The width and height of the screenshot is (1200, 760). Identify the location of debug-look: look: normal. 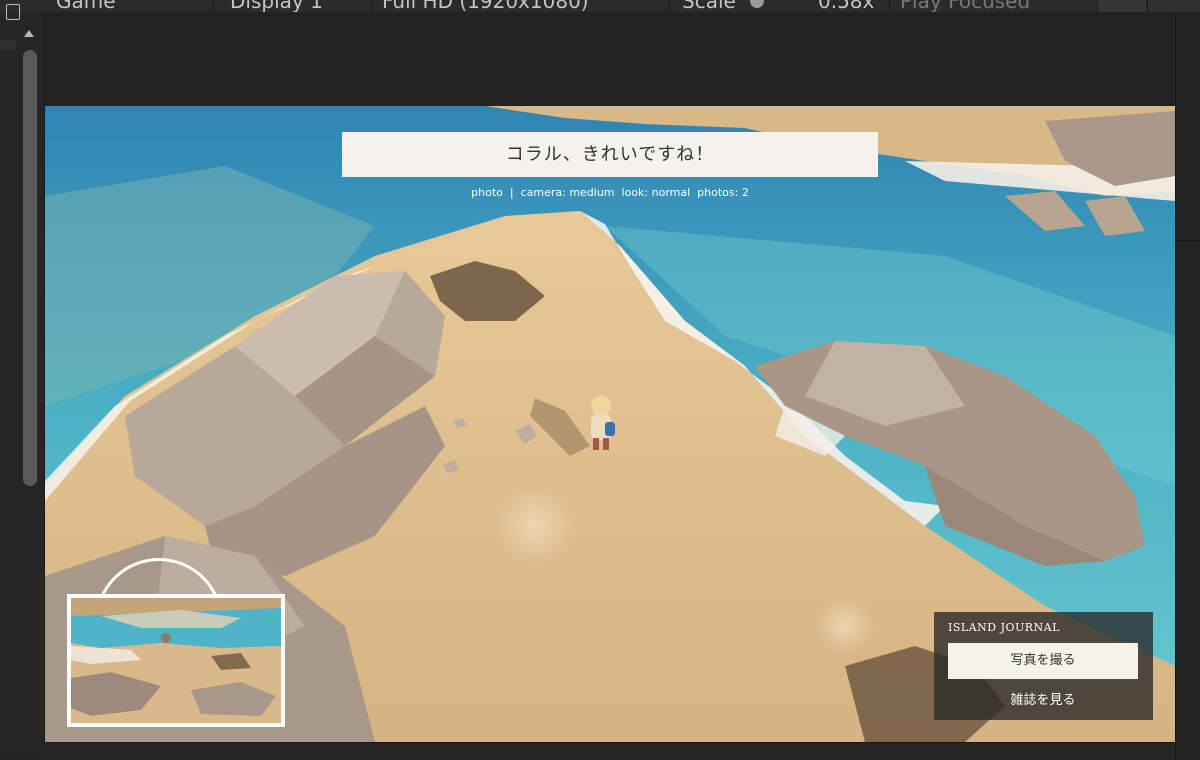
(656, 192).